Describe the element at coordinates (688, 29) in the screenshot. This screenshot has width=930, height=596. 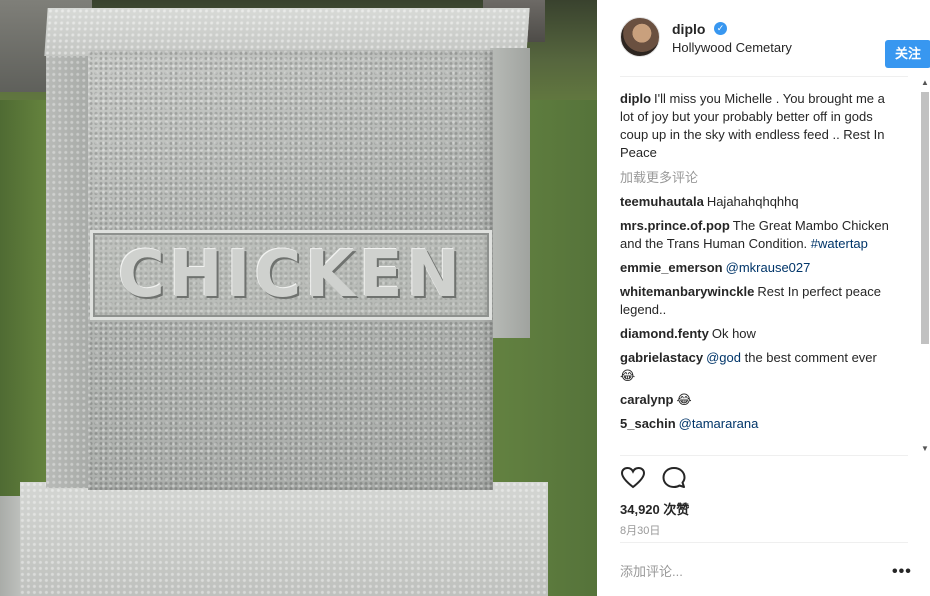
I see `post-username: diplo` at that location.